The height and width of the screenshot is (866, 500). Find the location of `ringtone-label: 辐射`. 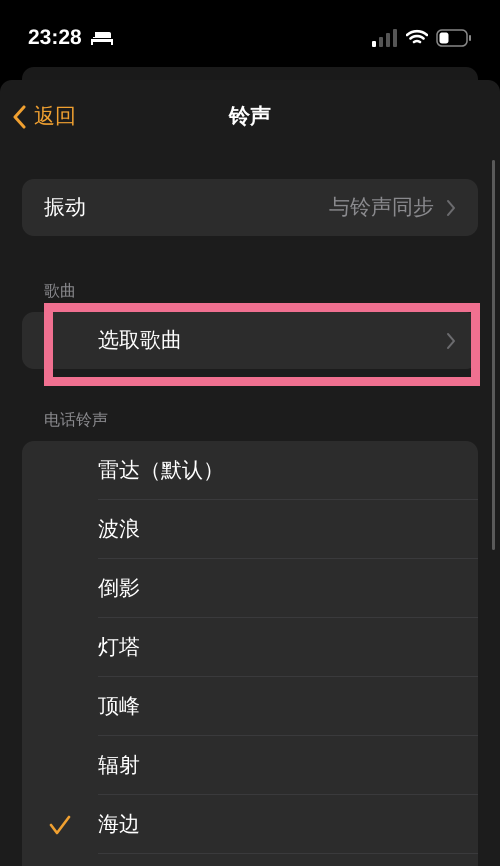

ringtone-label: 辐射 is located at coordinates (119, 765).